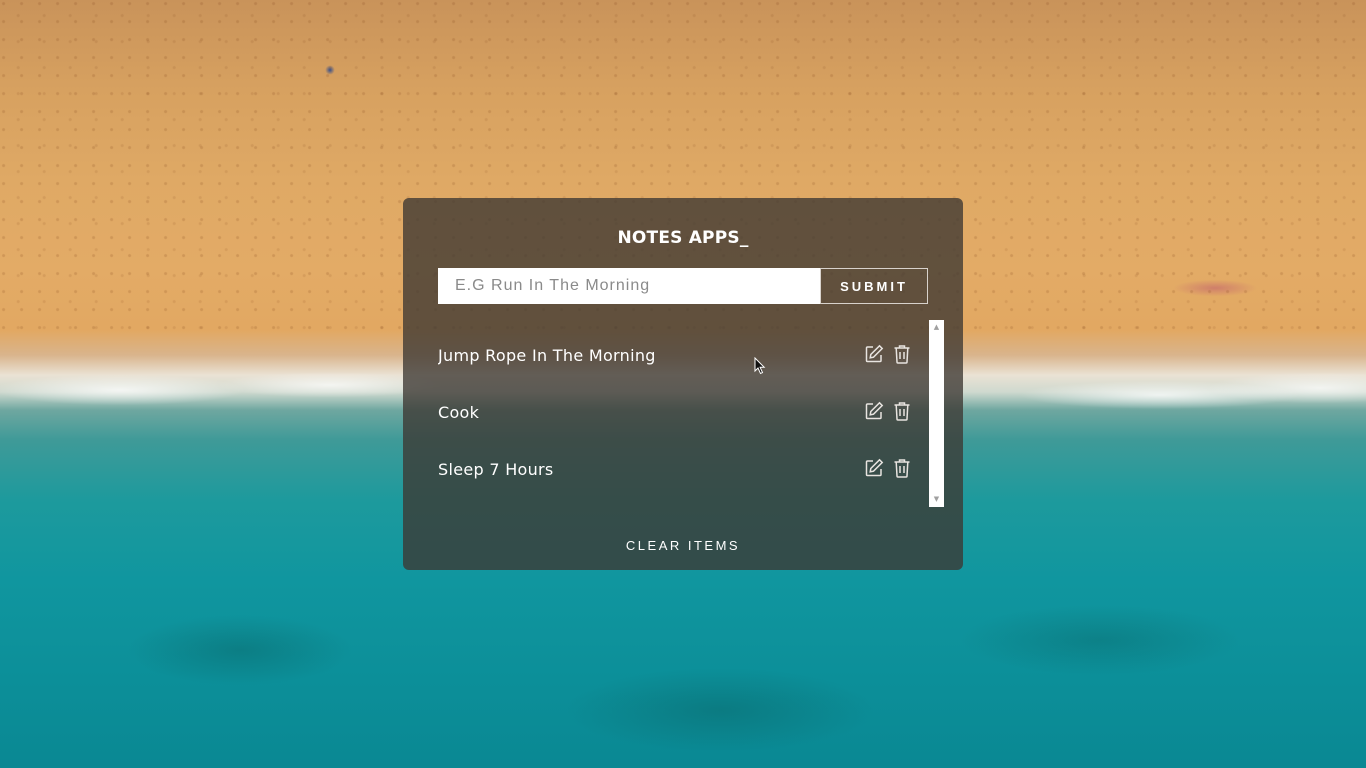 This screenshot has width=1366, height=768. I want to click on clear-items-button: CLEAR ITEMS, so click(683, 545).